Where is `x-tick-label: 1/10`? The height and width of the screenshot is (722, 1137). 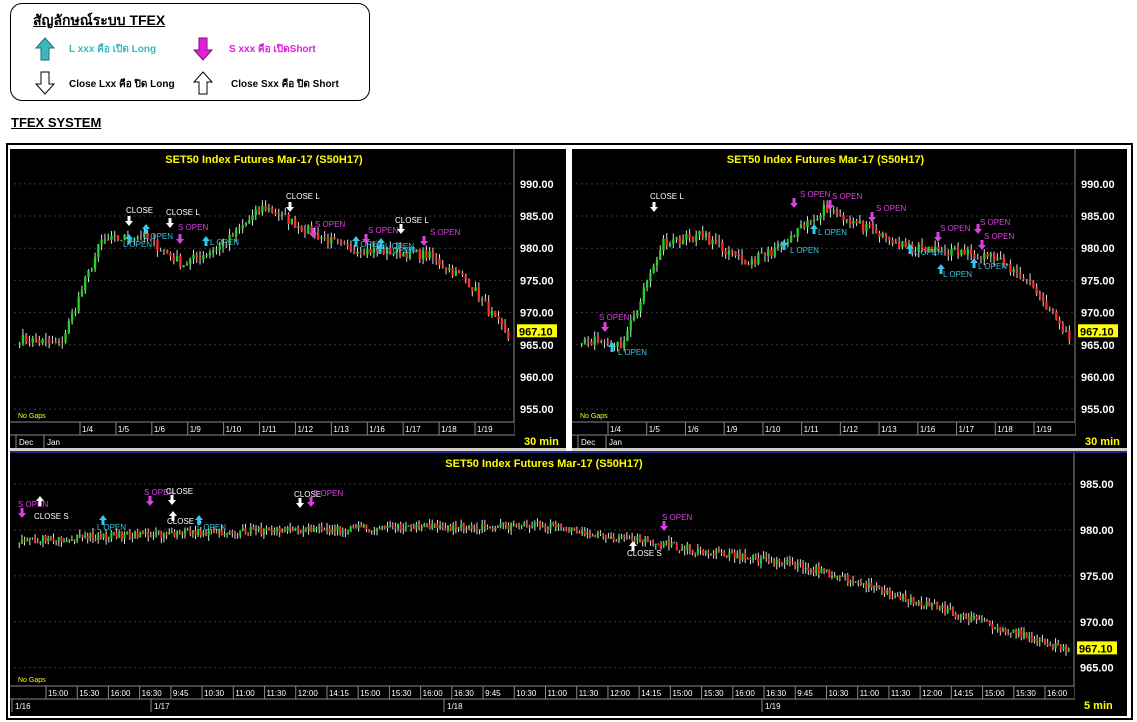 x-tick-label: 1/10 is located at coordinates (234, 429).